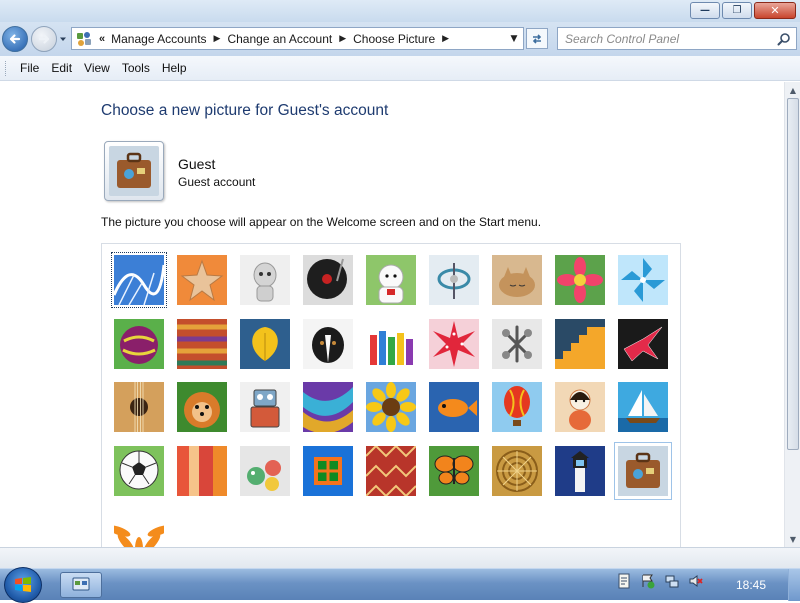 Image resolution: width=800 pixels, height=603 pixels. Describe the element at coordinates (792, 539) in the screenshot. I see `scroll-down-arrow-icon: ▼` at that location.